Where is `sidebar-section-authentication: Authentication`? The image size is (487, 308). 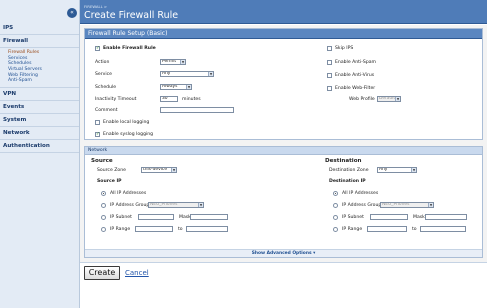
sidebar-section-authentication: Authentication is located at coordinates (39, 147).